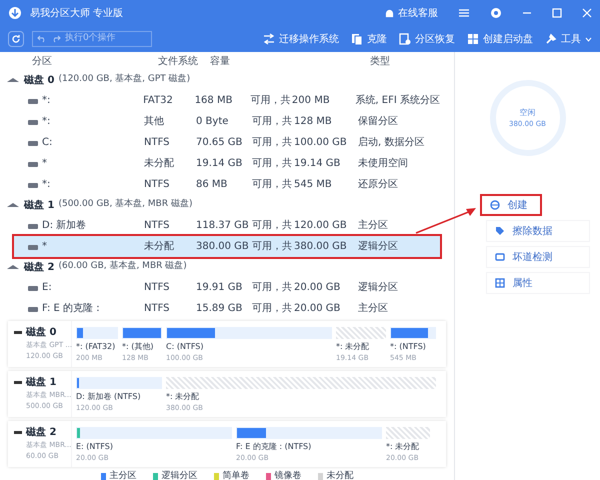 The height and width of the screenshot is (480, 600). I want to click on table-cell-text: C:, so click(47, 143).